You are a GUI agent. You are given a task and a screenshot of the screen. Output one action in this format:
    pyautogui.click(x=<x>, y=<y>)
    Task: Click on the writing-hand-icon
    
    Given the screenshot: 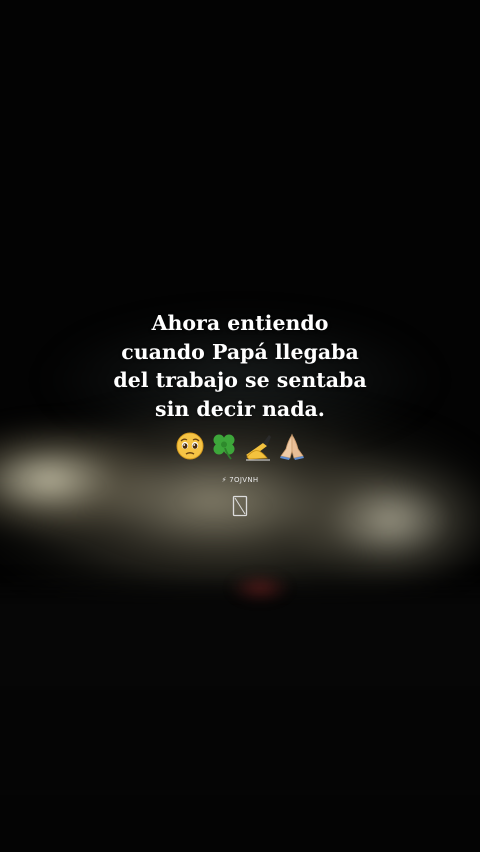 What is the action you would take?
    pyautogui.click(x=258, y=446)
    